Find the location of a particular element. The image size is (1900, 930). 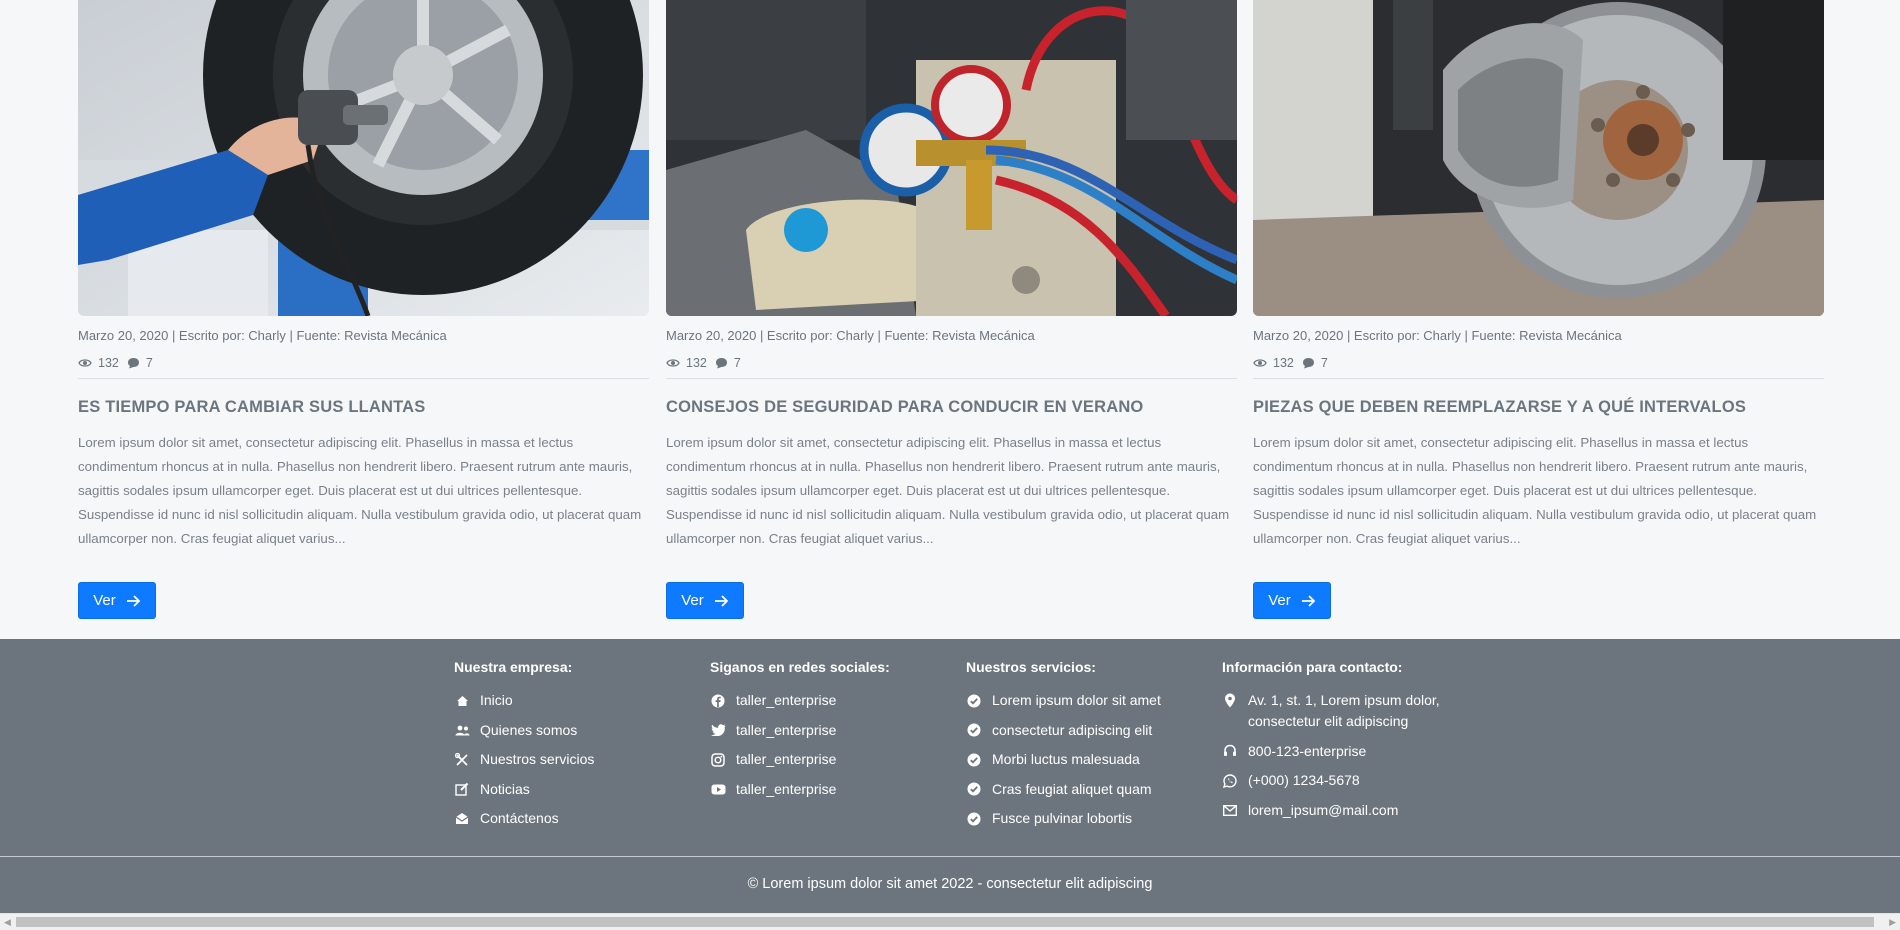

tools-icon is located at coordinates (462, 759).